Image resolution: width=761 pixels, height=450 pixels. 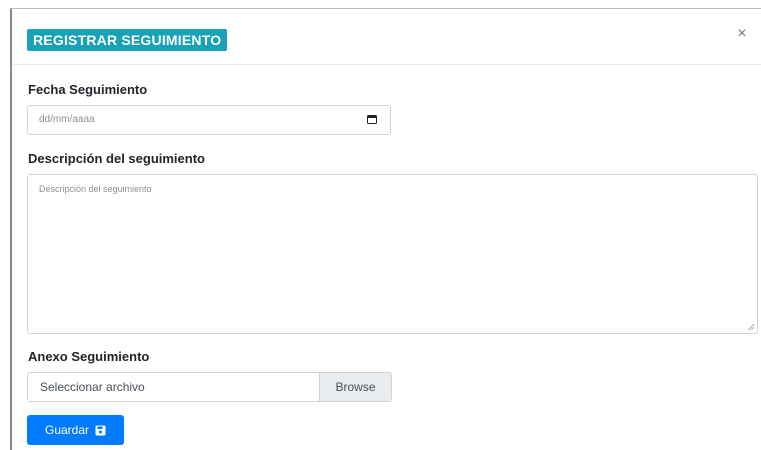 I want to click on file-input-label: Seleccionar archivo, so click(x=92, y=387).